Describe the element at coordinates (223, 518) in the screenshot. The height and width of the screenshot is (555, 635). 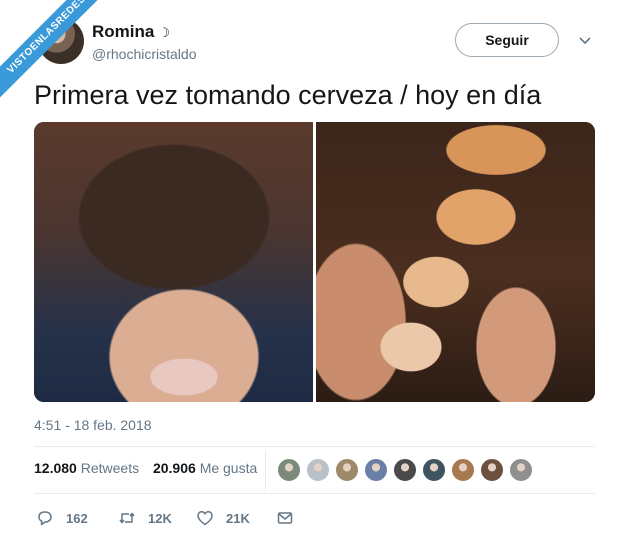
I see `like-button: 21K` at that location.